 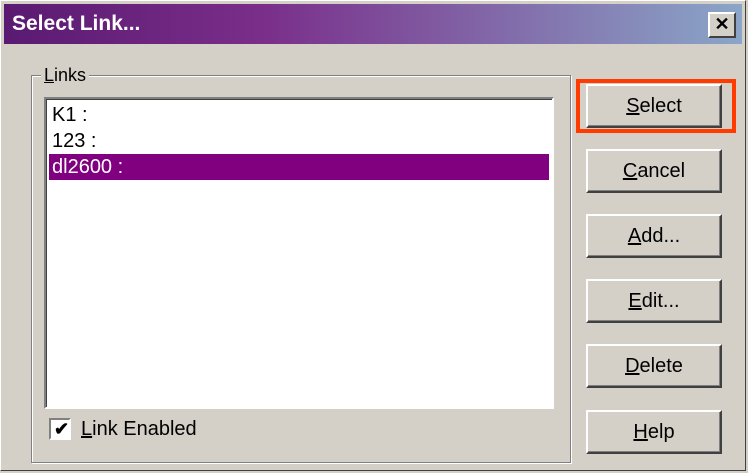 I want to click on close-icon: ✕, so click(x=722, y=24).